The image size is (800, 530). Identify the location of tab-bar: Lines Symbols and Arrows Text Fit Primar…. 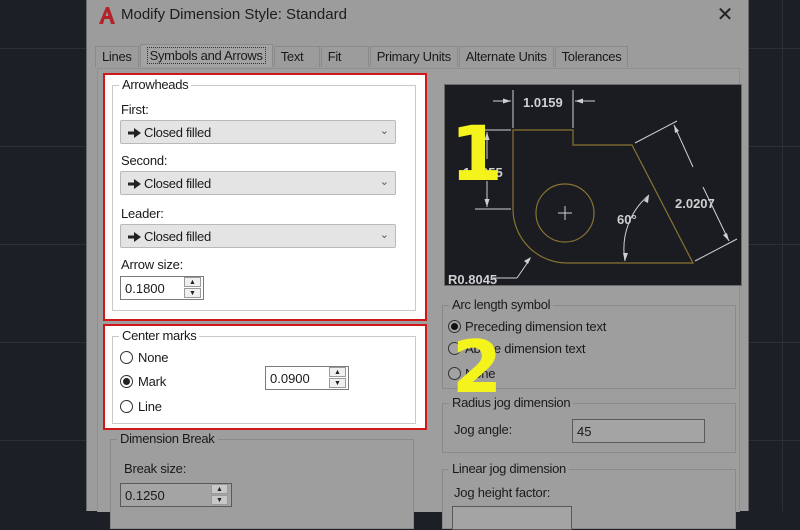
(362, 56).